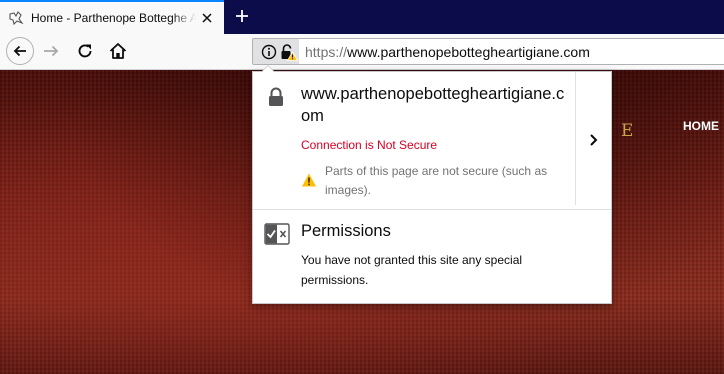  I want to click on home-icon, so click(118, 51).